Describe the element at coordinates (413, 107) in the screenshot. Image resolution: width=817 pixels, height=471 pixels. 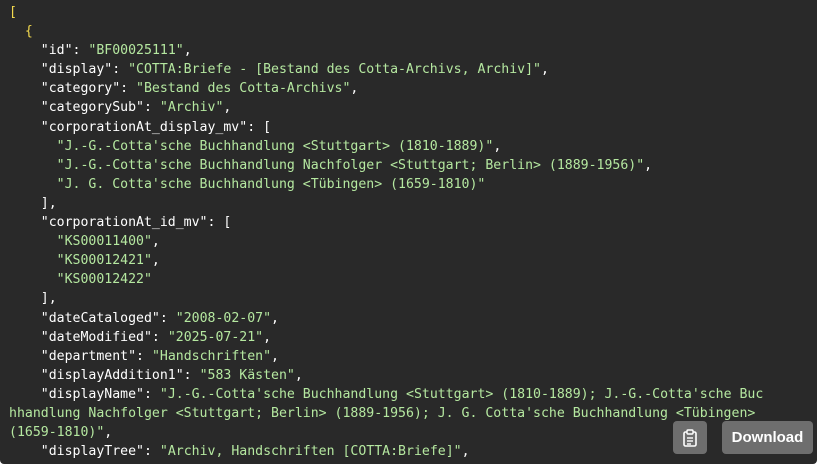
I see `code-line: "categorySub": "Archiv",` at that location.